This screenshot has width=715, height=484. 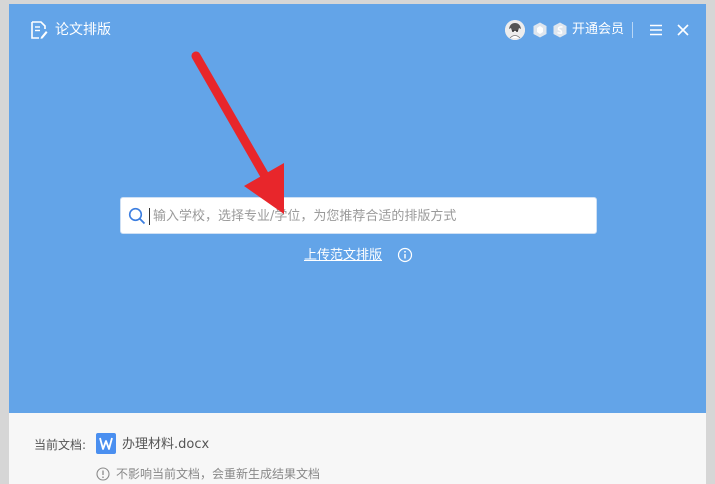 I want to click on avatar-icon, so click(x=515, y=30).